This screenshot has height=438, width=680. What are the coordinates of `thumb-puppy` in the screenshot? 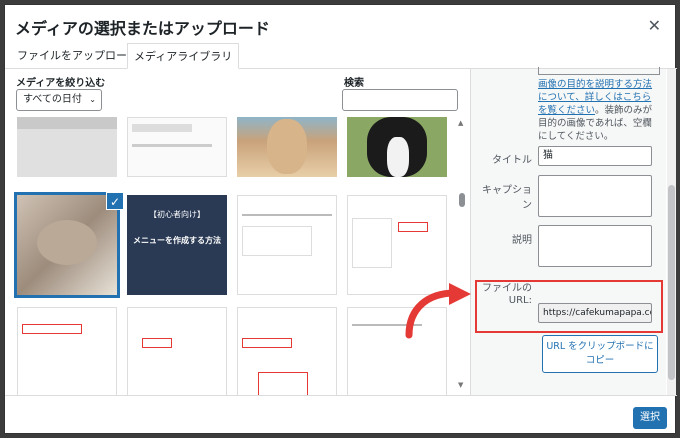 It's located at (397, 147).